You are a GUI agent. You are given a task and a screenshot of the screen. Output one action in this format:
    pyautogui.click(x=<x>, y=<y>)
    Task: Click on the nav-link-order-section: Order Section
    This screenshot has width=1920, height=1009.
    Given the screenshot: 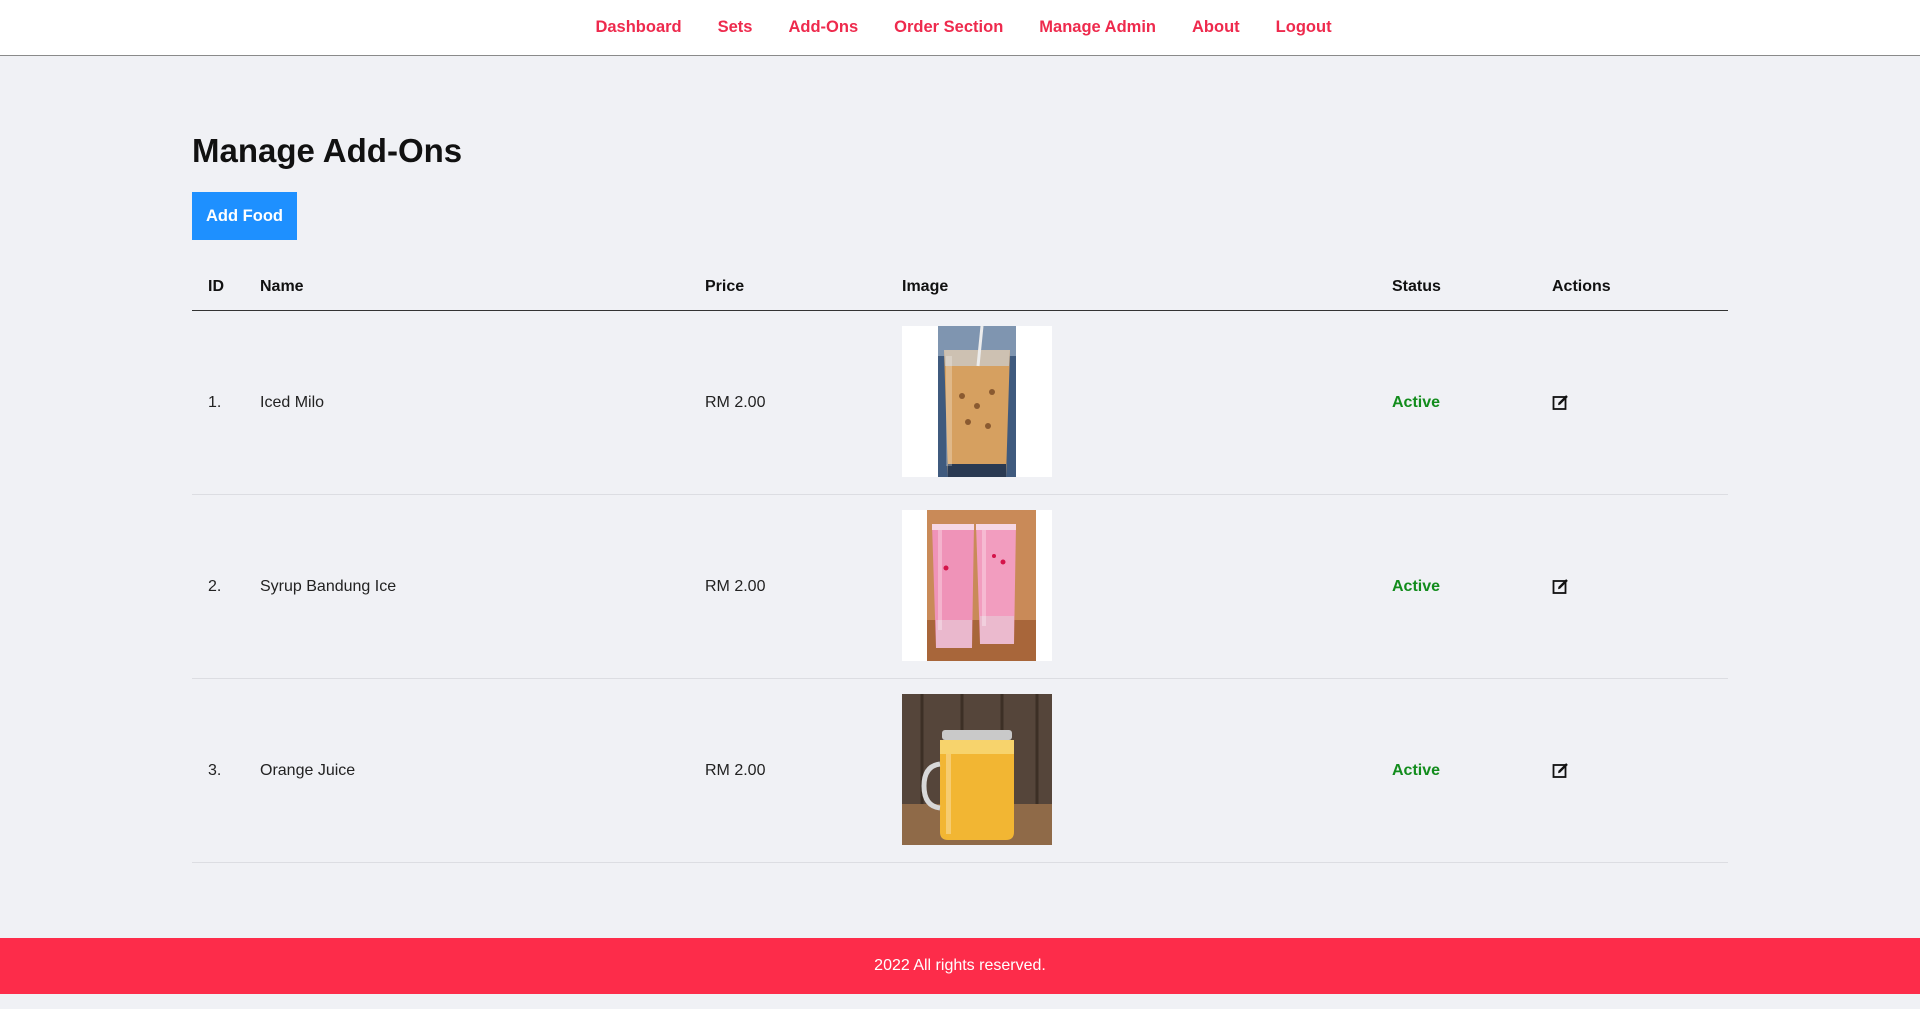 What is the action you would take?
    pyautogui.click(x=948, y=27)
    